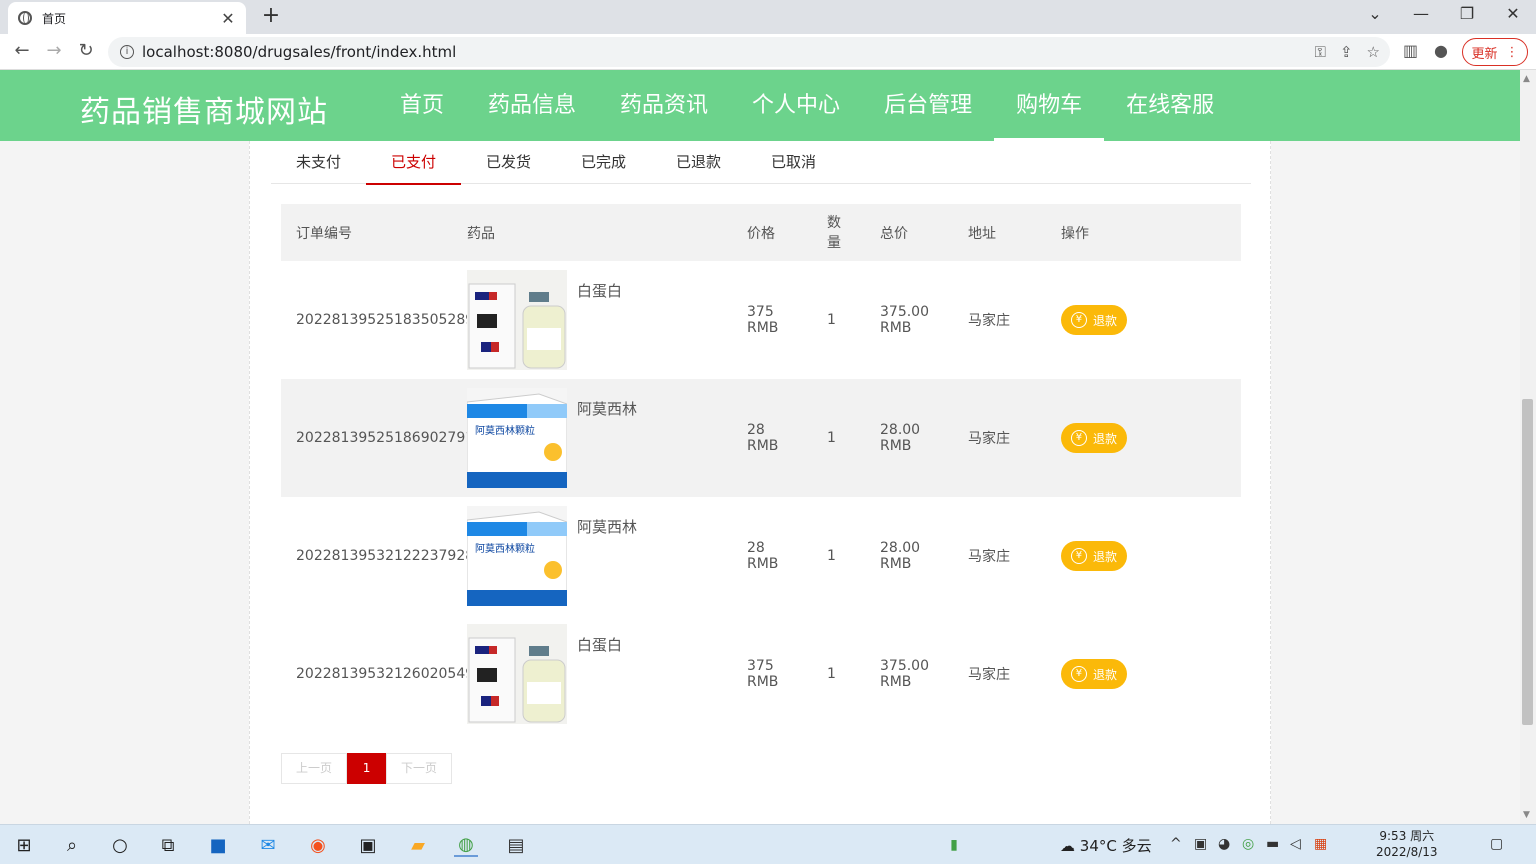  What do you see at coordinates (24, 845) in the screenshot?
I see `windows-start-icon: ⊞` at bounding box center [24, 845].